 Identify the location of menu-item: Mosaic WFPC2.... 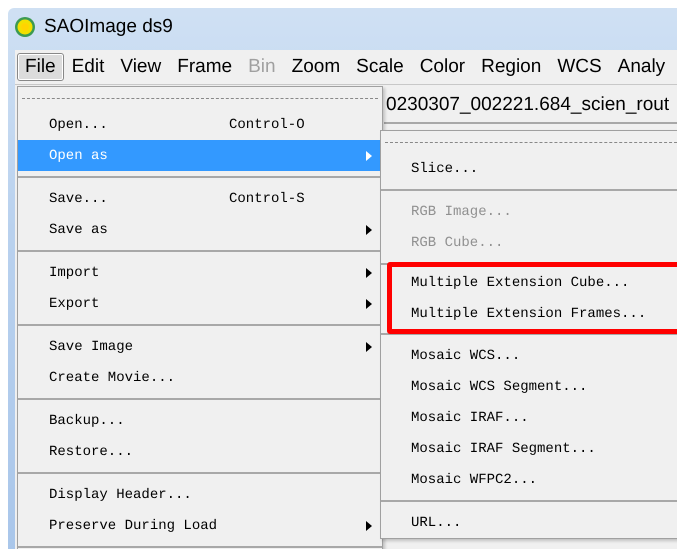
(529, 479).